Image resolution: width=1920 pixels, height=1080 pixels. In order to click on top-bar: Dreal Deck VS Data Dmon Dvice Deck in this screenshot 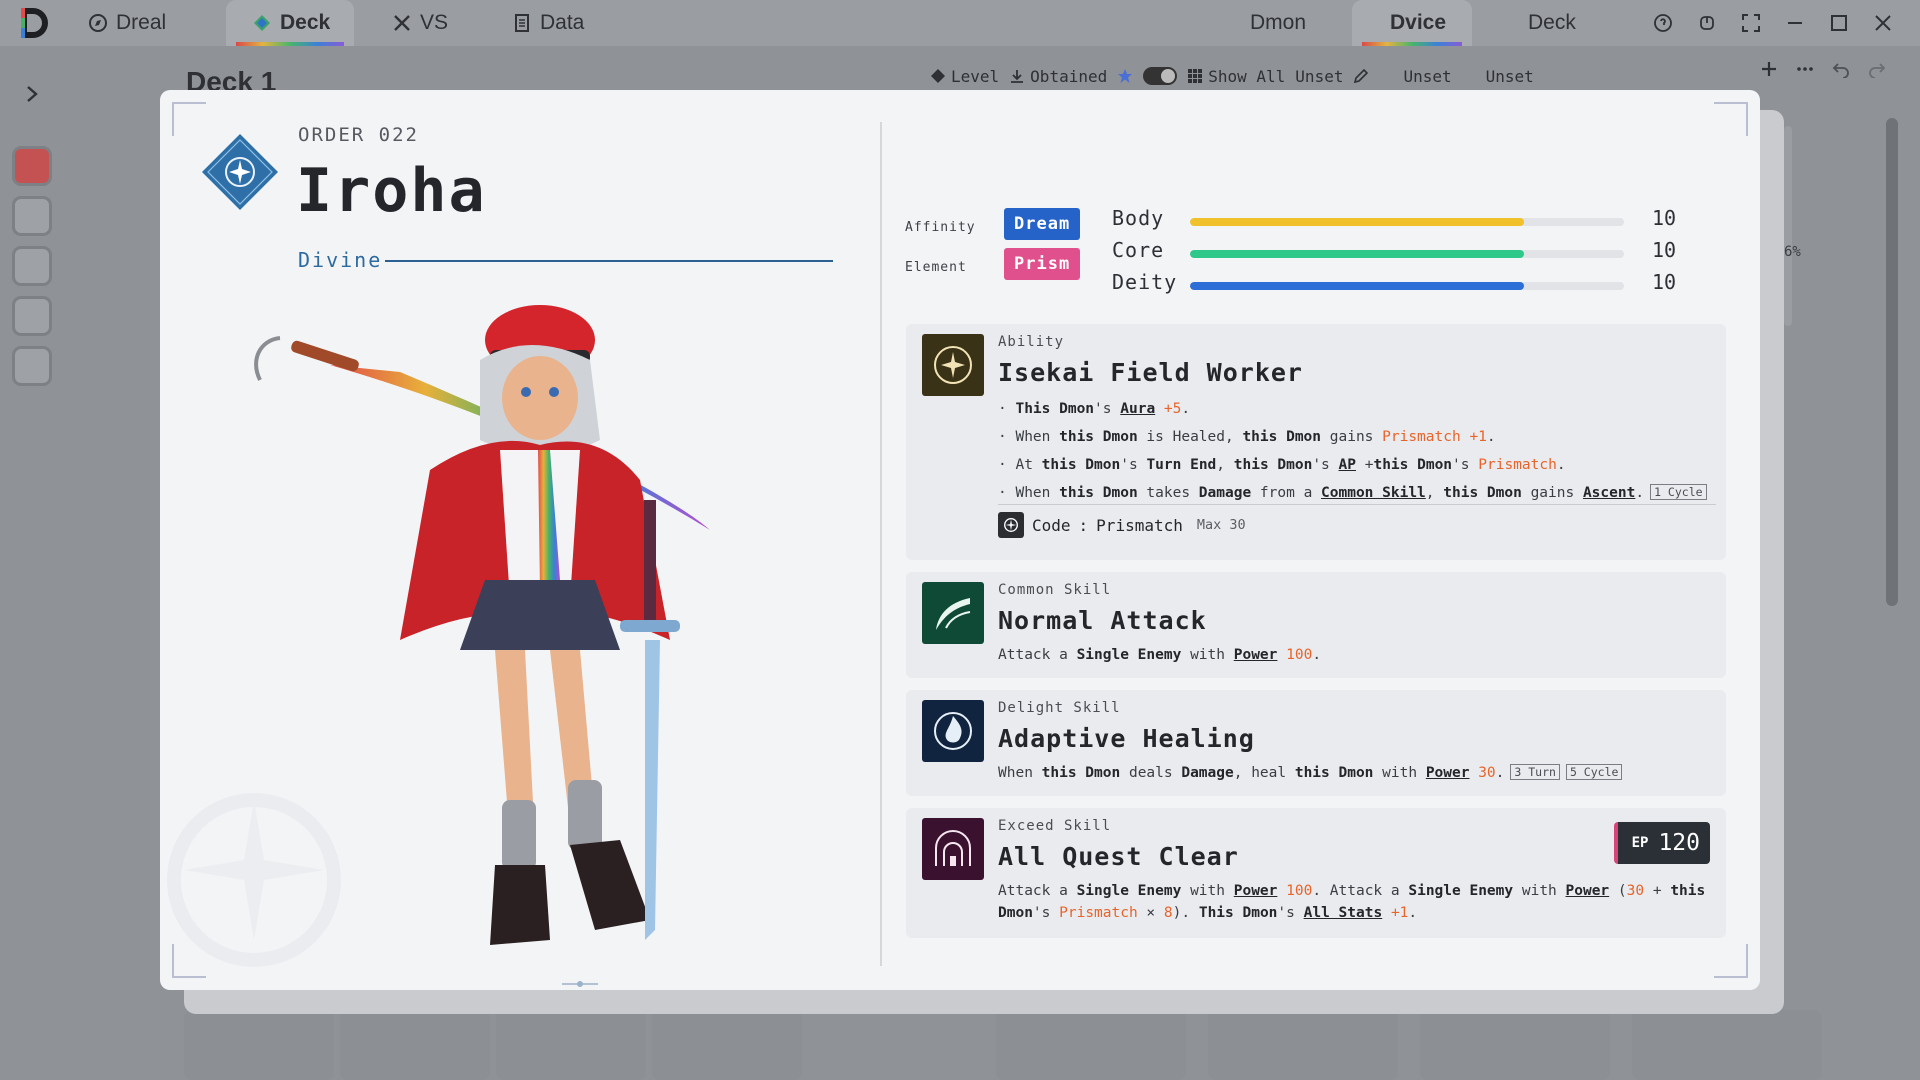, I will do `click(960, 23)`.